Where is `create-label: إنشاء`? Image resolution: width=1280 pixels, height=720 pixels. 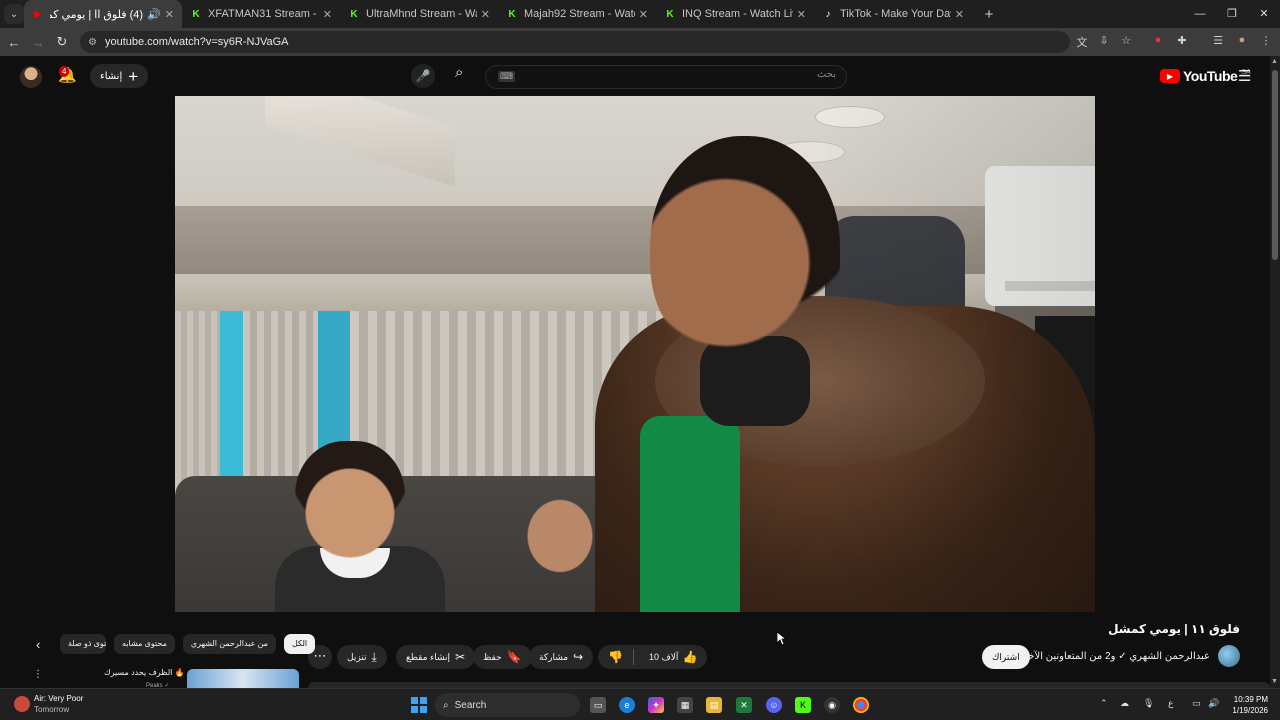 create-label: إنشاء is located at coordinates (111, 76).